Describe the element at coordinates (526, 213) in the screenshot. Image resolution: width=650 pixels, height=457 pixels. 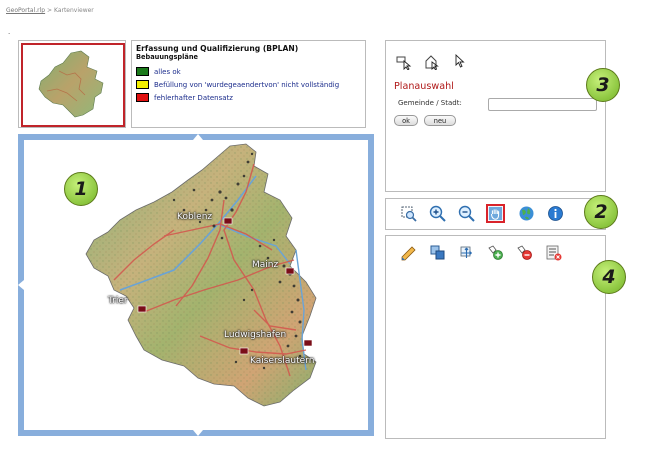
I see `globe-icon` at that location.